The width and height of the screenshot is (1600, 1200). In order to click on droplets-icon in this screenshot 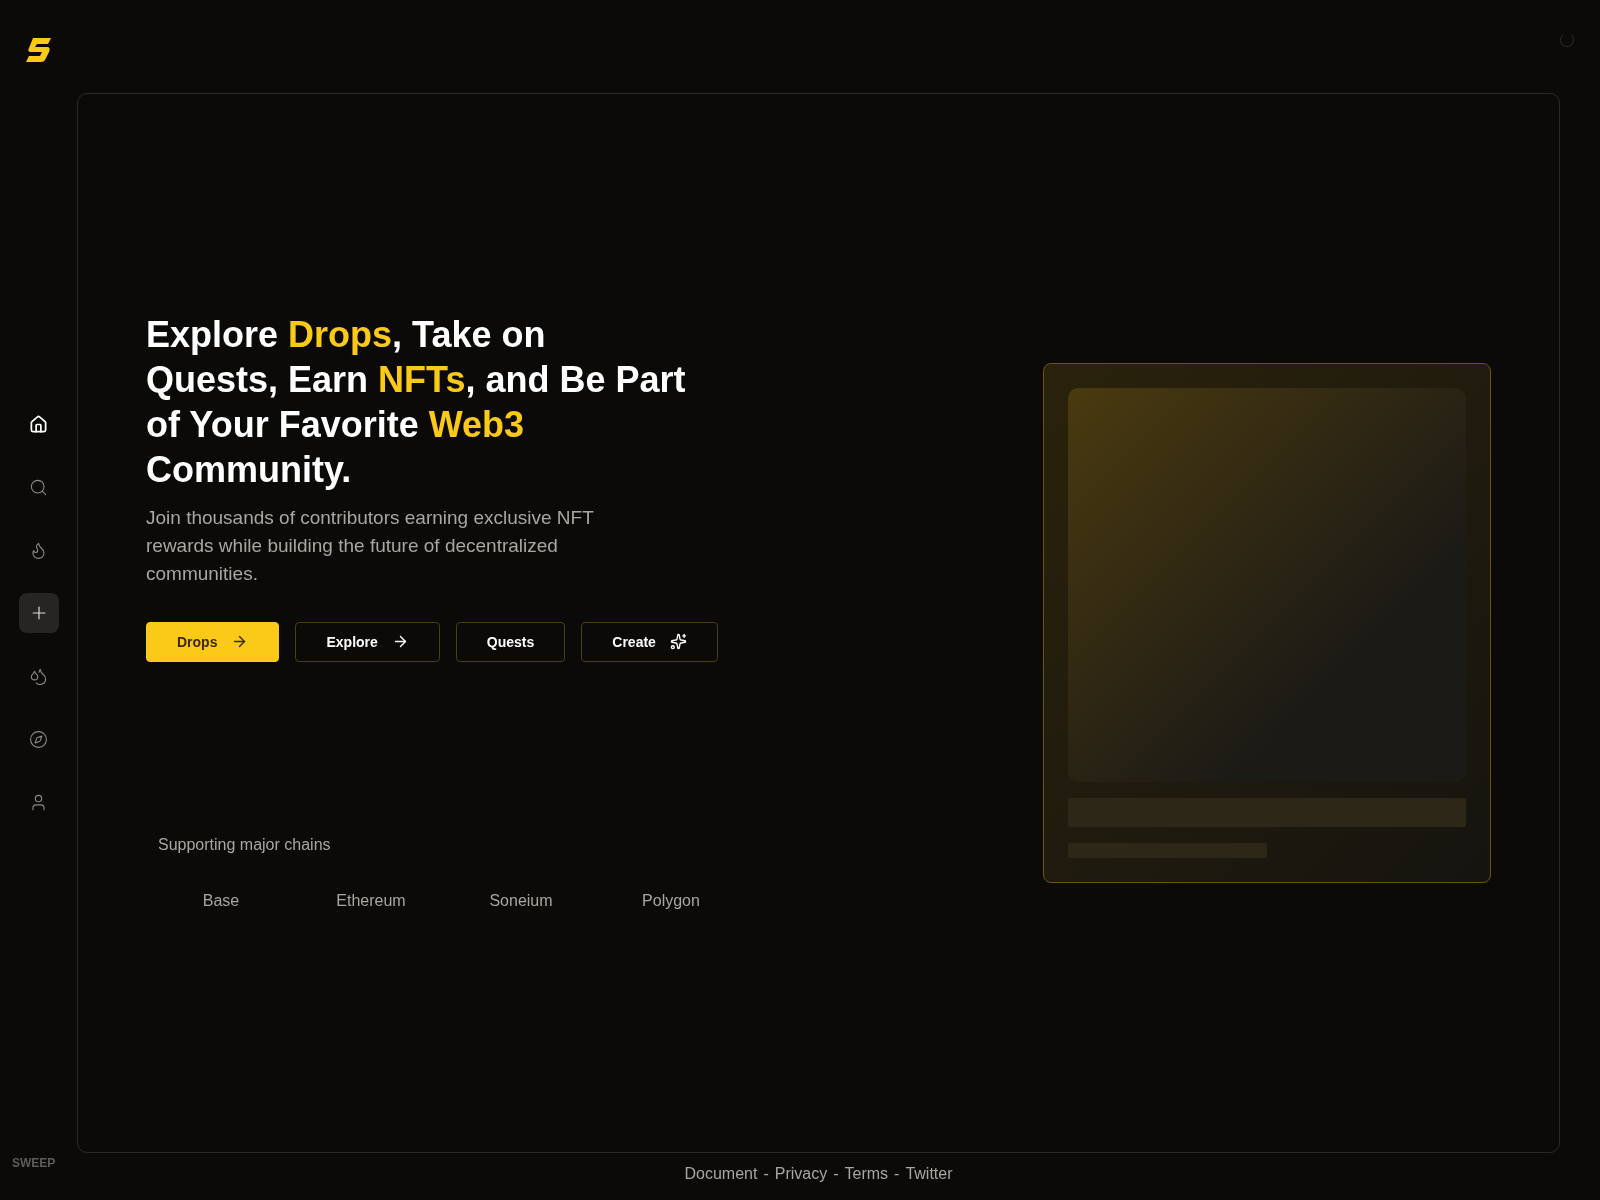, I will do `click(38, 676)`.